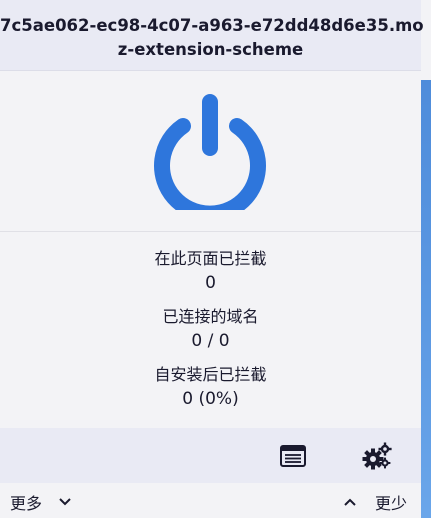  I want to click on blocked-on-page-label: 在此页面已拦截, so click(210, 258).